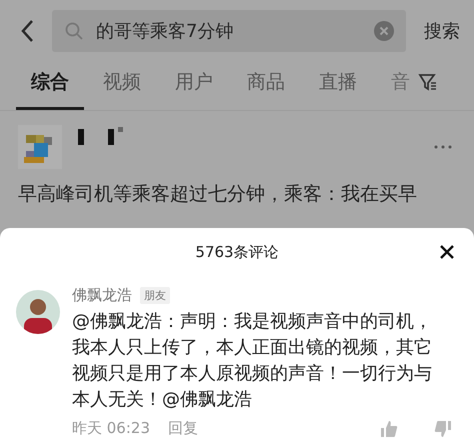  I want to click on filter-icon, so click(428, 82).